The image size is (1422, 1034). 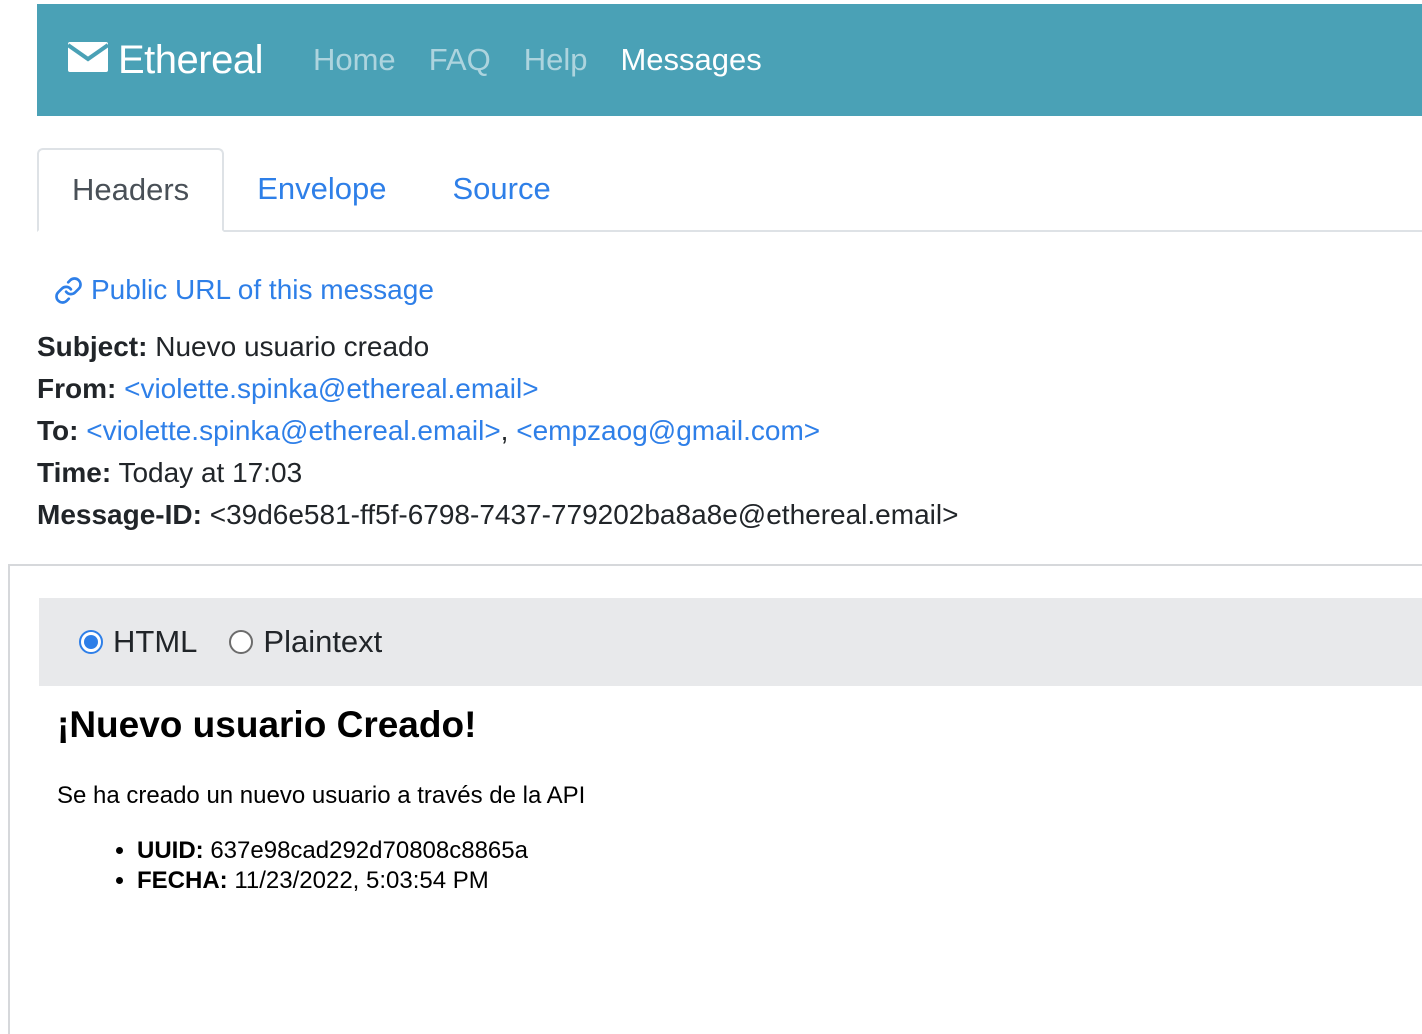 I want to click on subject-row: Subject: Nuevo usuario creado, so click(x=497, y=347).